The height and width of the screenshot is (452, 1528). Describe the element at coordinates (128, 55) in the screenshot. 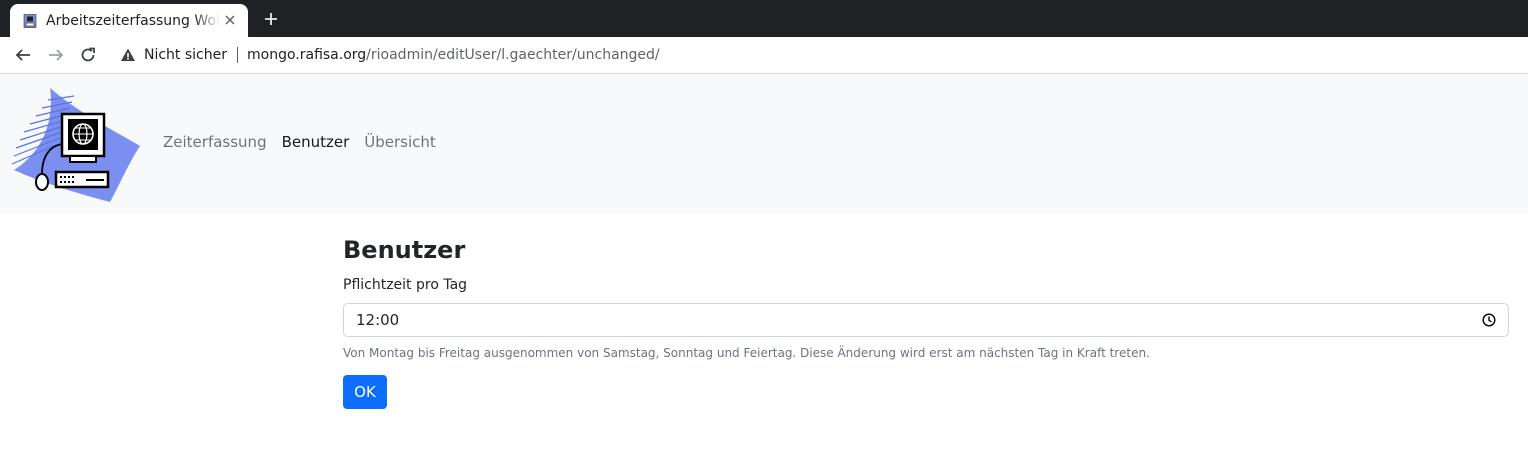

I see `warning-triangle-icon` at that location.